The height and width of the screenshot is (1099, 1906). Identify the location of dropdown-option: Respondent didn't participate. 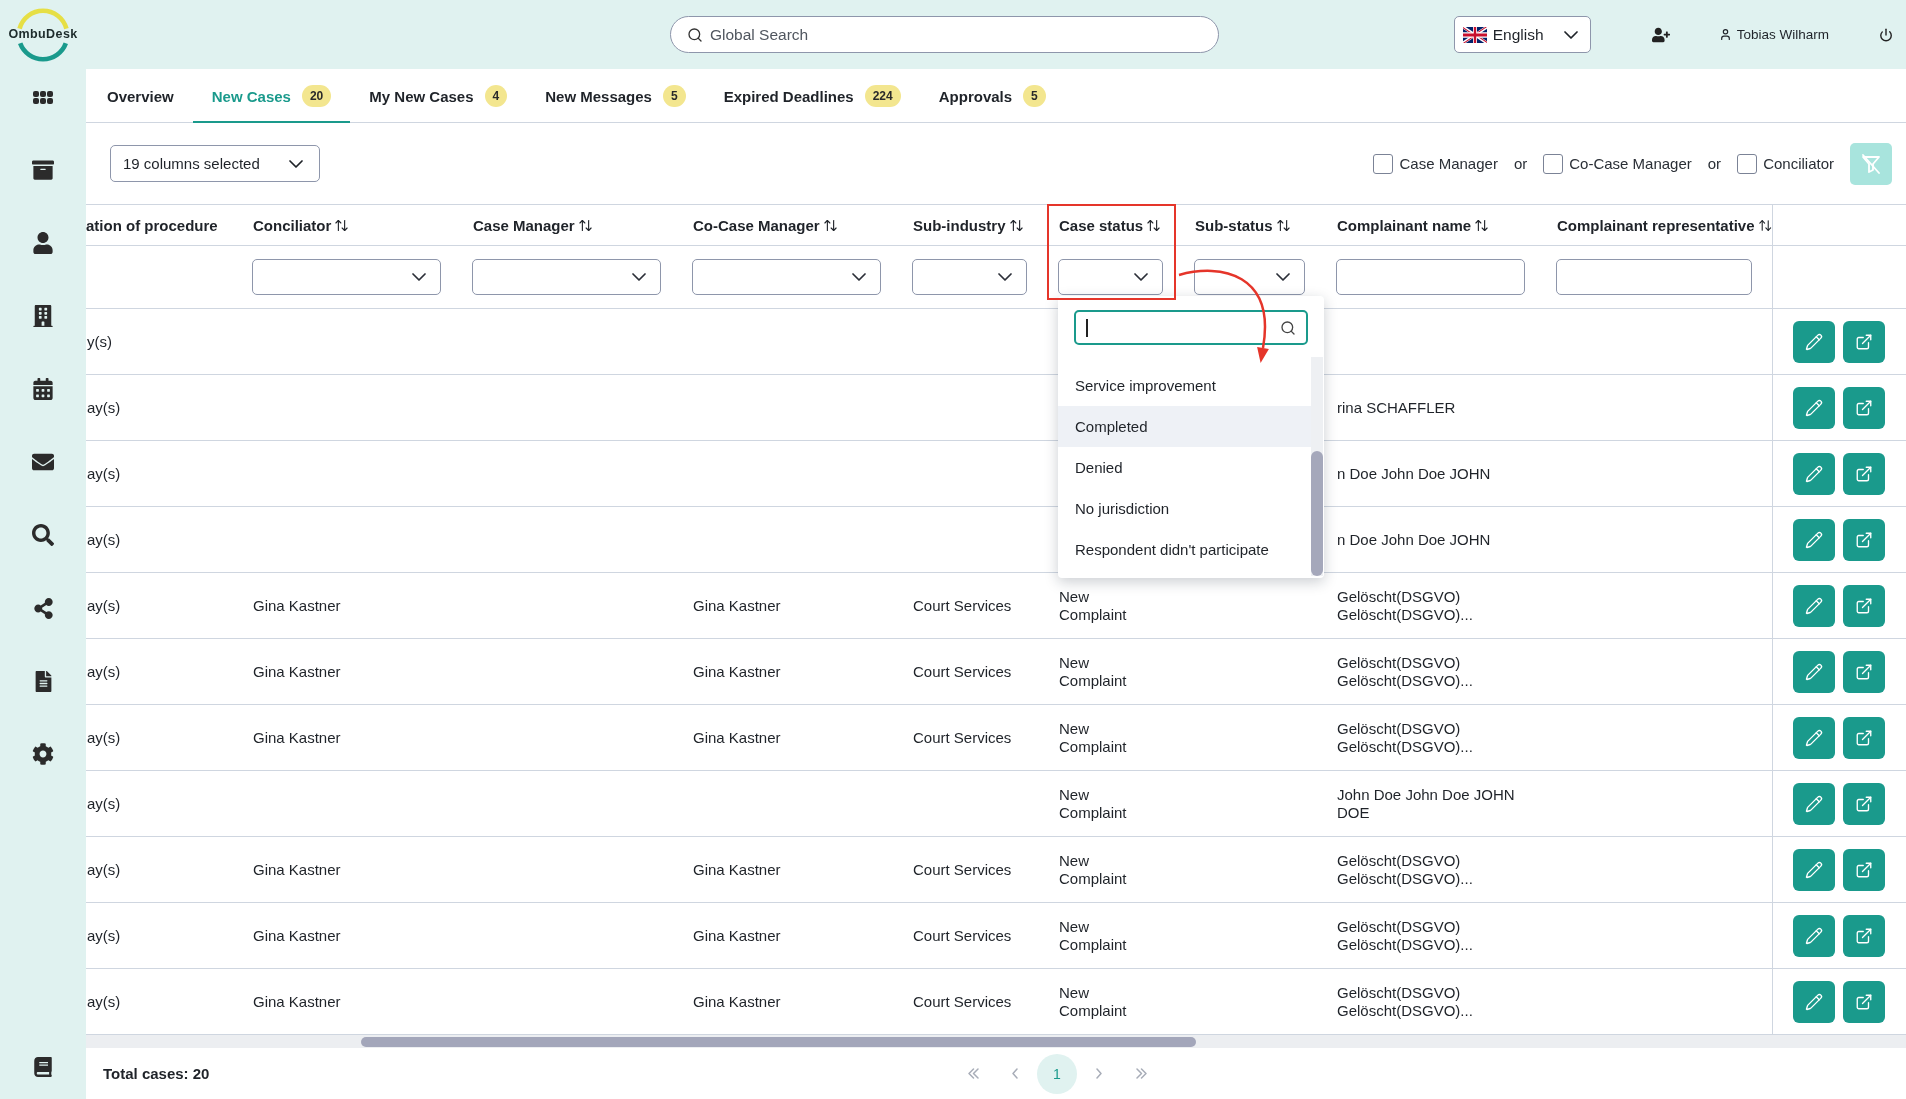
(1184, 549).